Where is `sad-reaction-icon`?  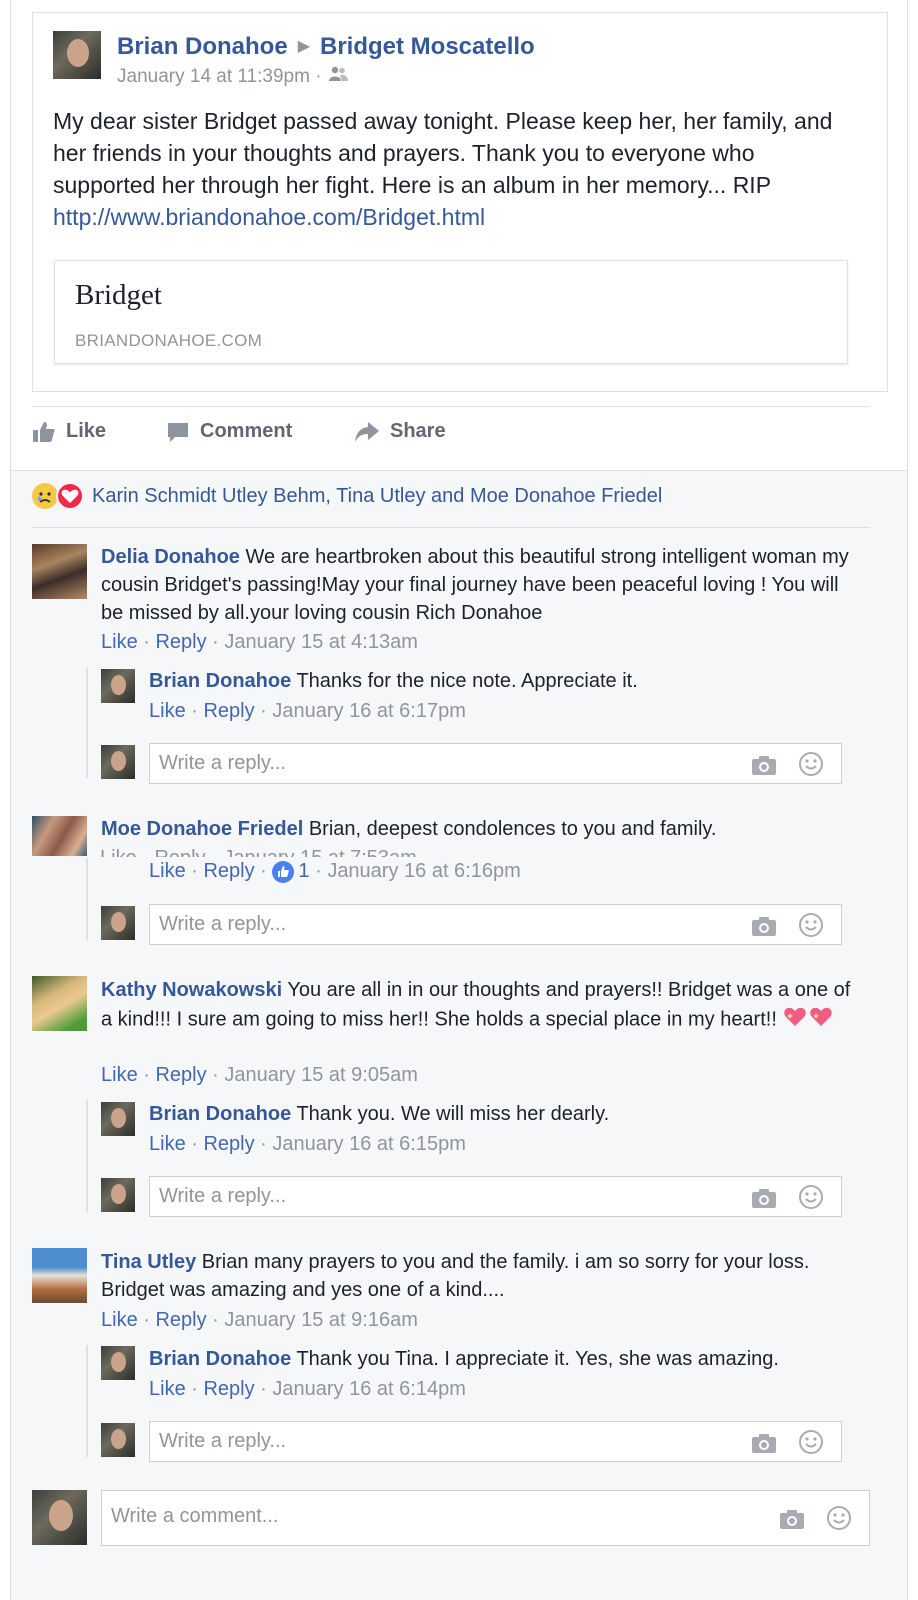
sad-reaction-icon is located at coordinates (45, 496).